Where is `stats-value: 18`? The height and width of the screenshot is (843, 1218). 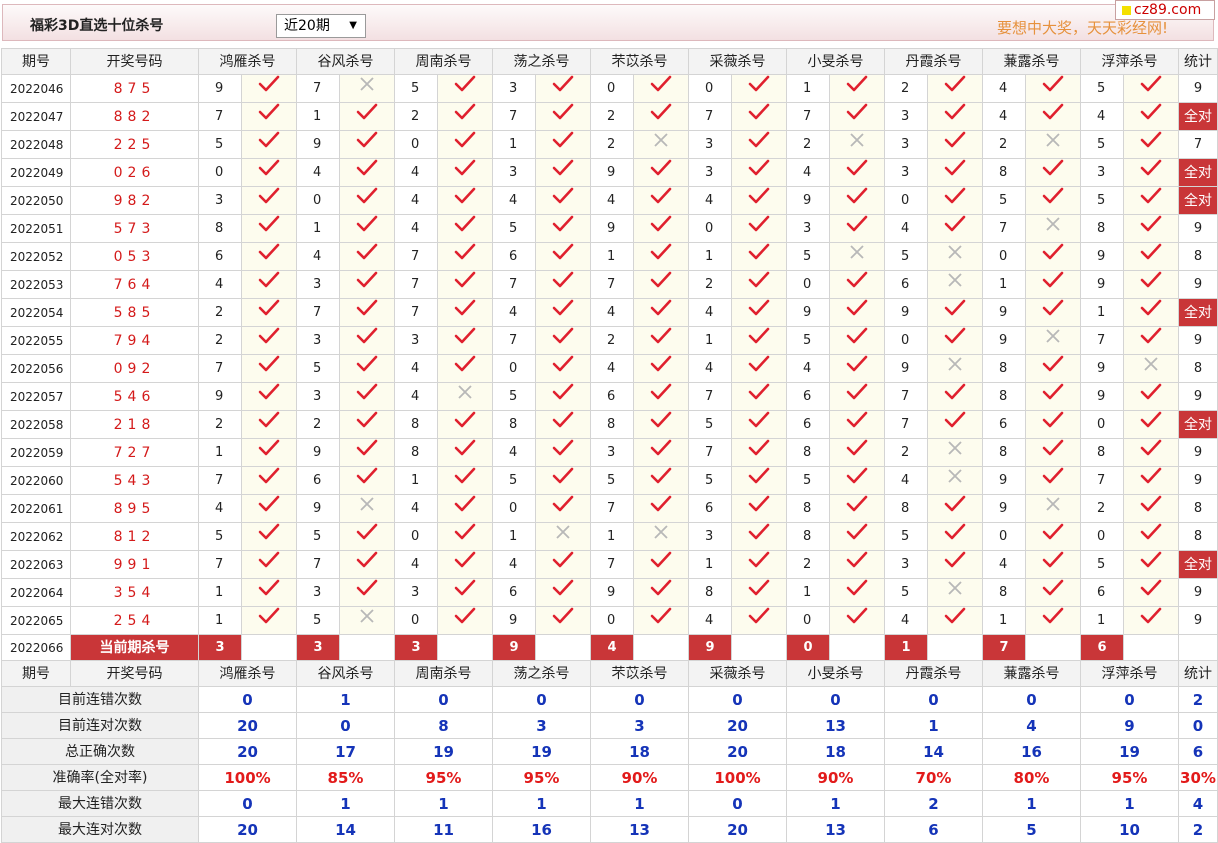
stats-value: 18 is located at coordinates (639, 751).